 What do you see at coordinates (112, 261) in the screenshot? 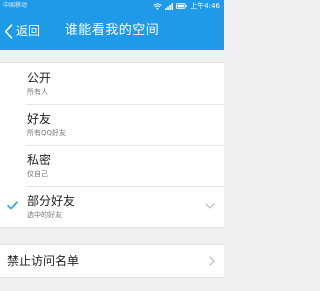
I see `blocklist-row: 禁止访问名单` at bounding box center [112, 261].